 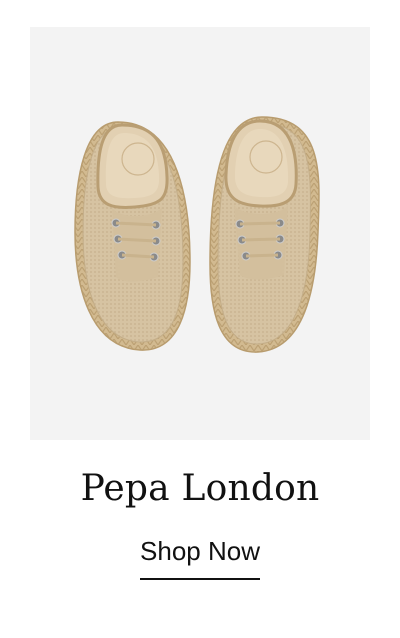 I want to click on shop-now-link: Shop Now, so click(x=200, y=556).